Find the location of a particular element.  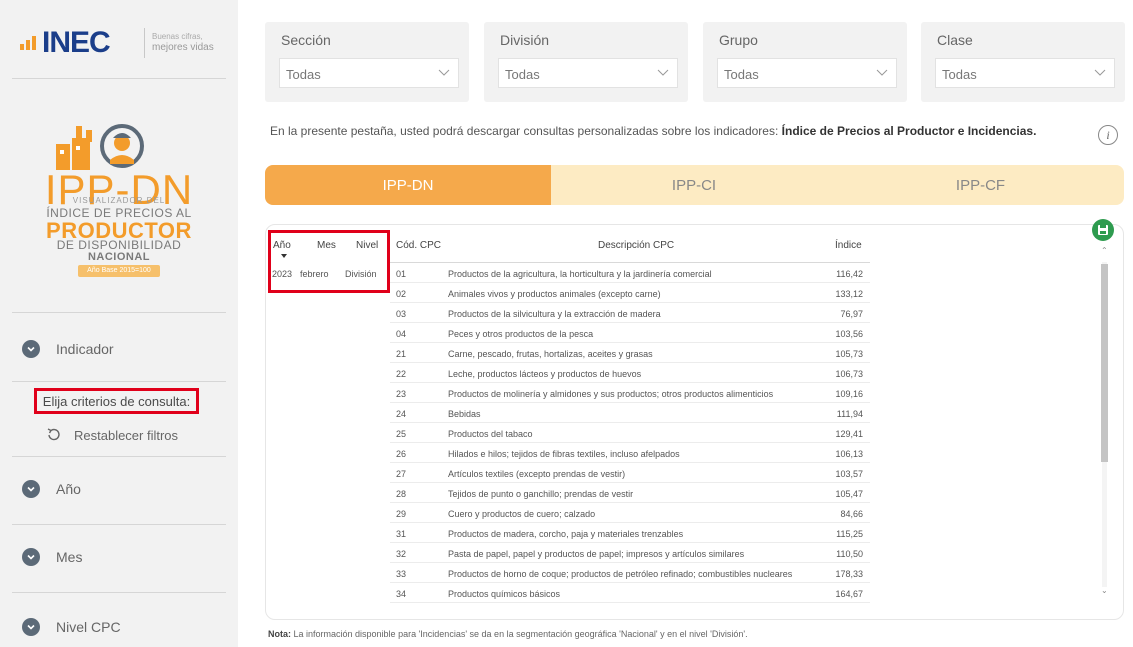

criteria-label: Elija criterios de consulta: is located at coordinates (116, 401).